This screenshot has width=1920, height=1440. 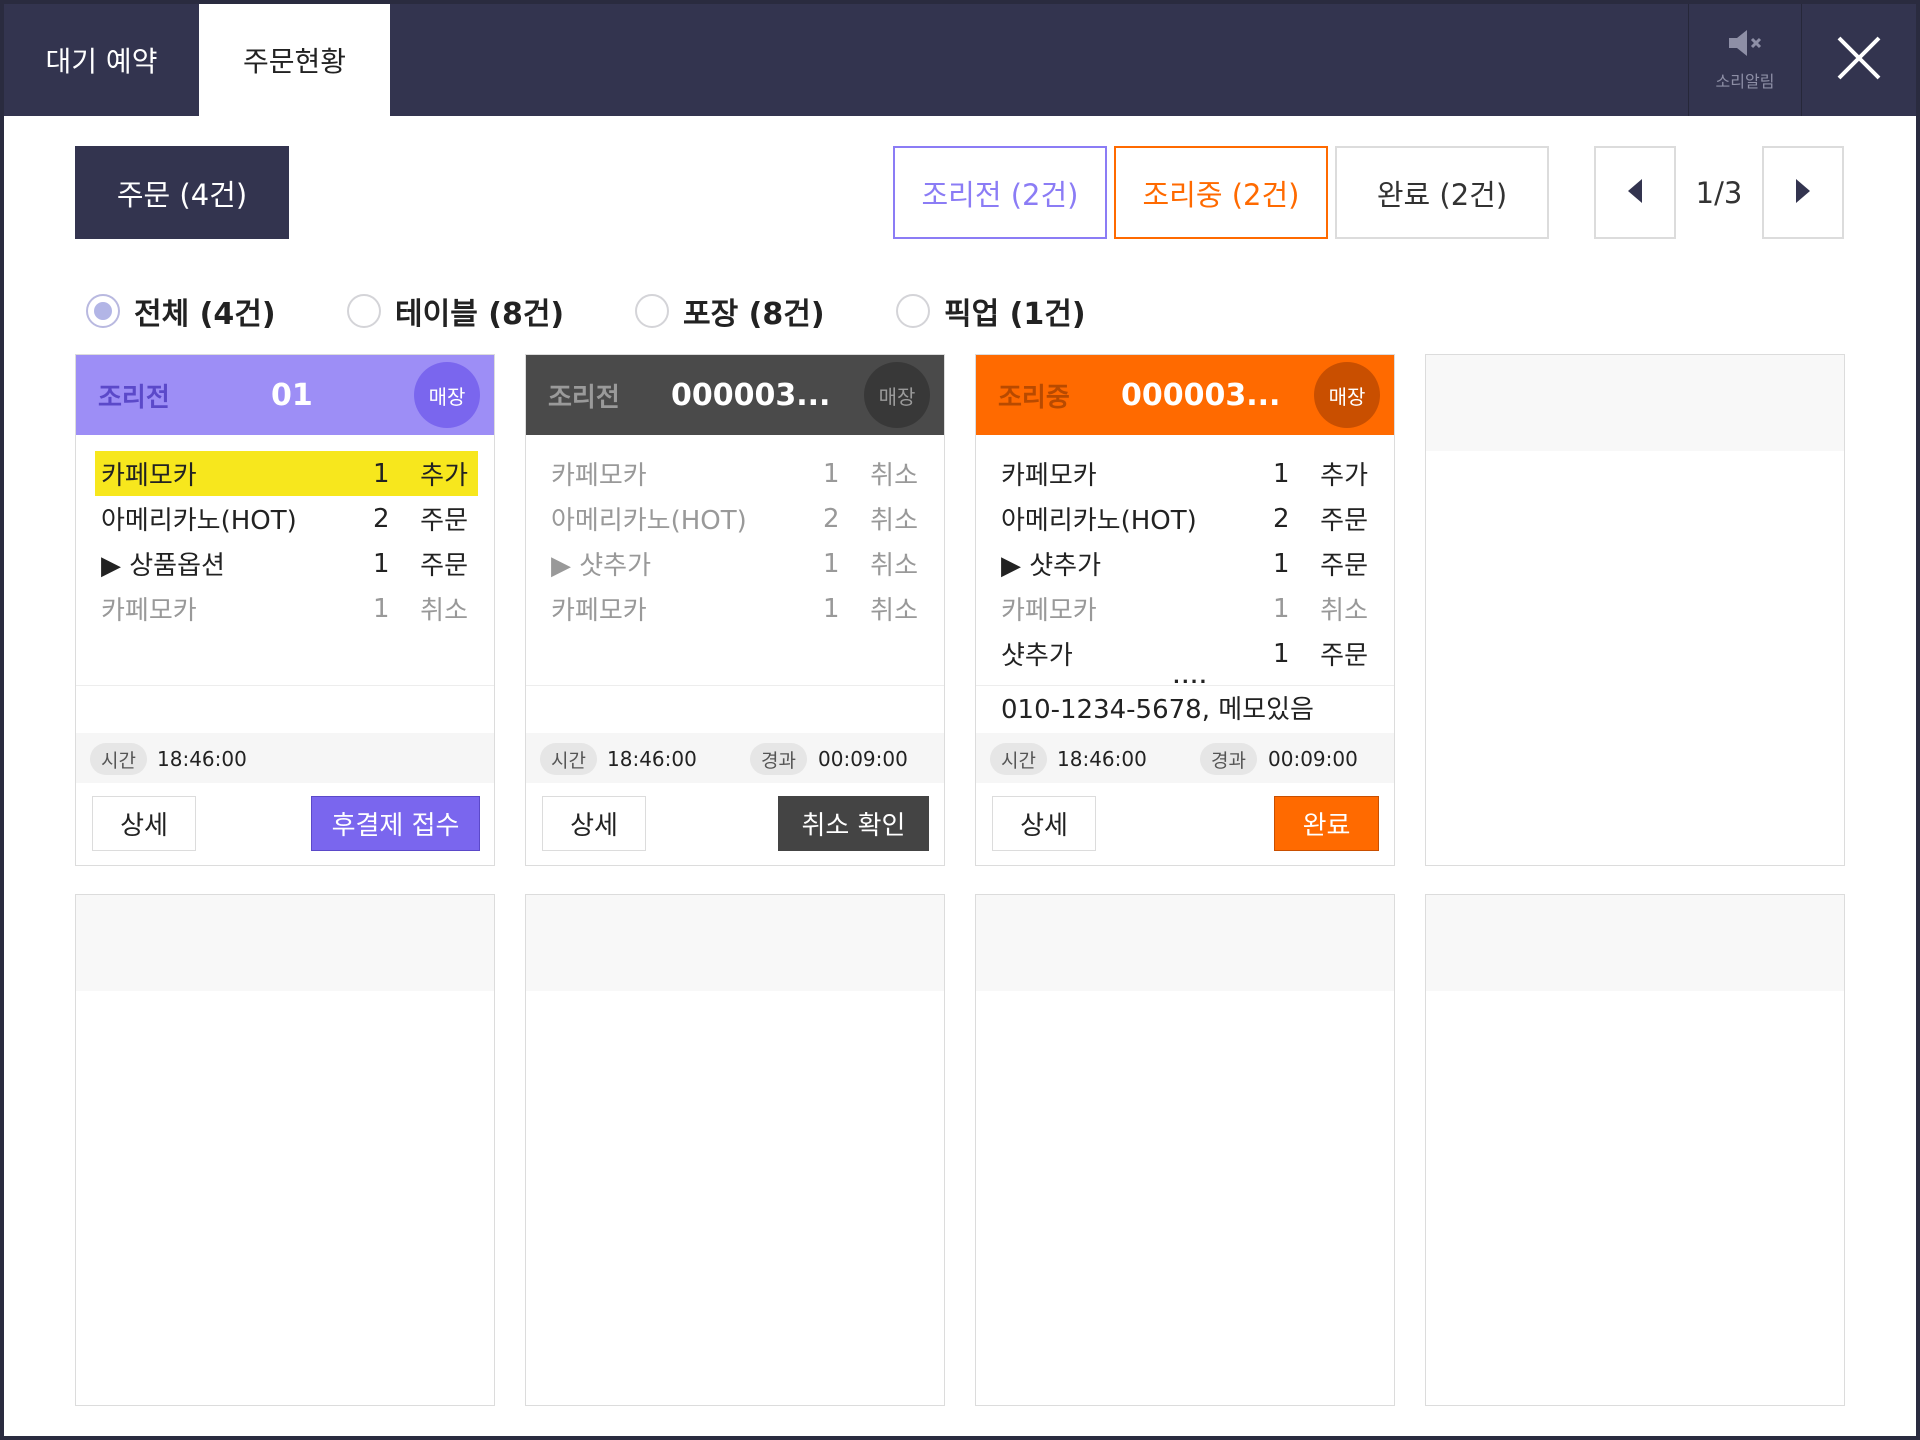 I want to click on radio-all: 전체 (4건), so click(x=181, y=311).